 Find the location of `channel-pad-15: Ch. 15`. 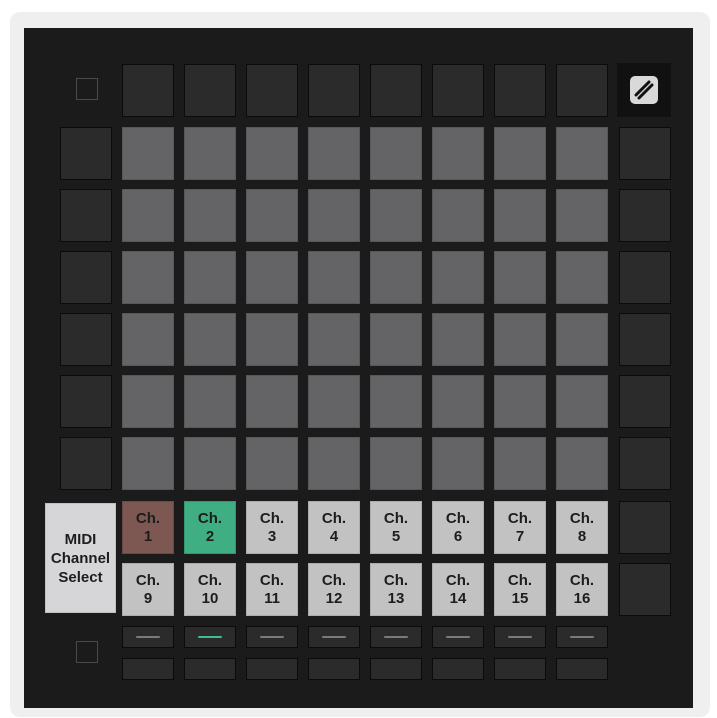

channel-pad-15: Ch. 15 is located at coordinates (520, 589).